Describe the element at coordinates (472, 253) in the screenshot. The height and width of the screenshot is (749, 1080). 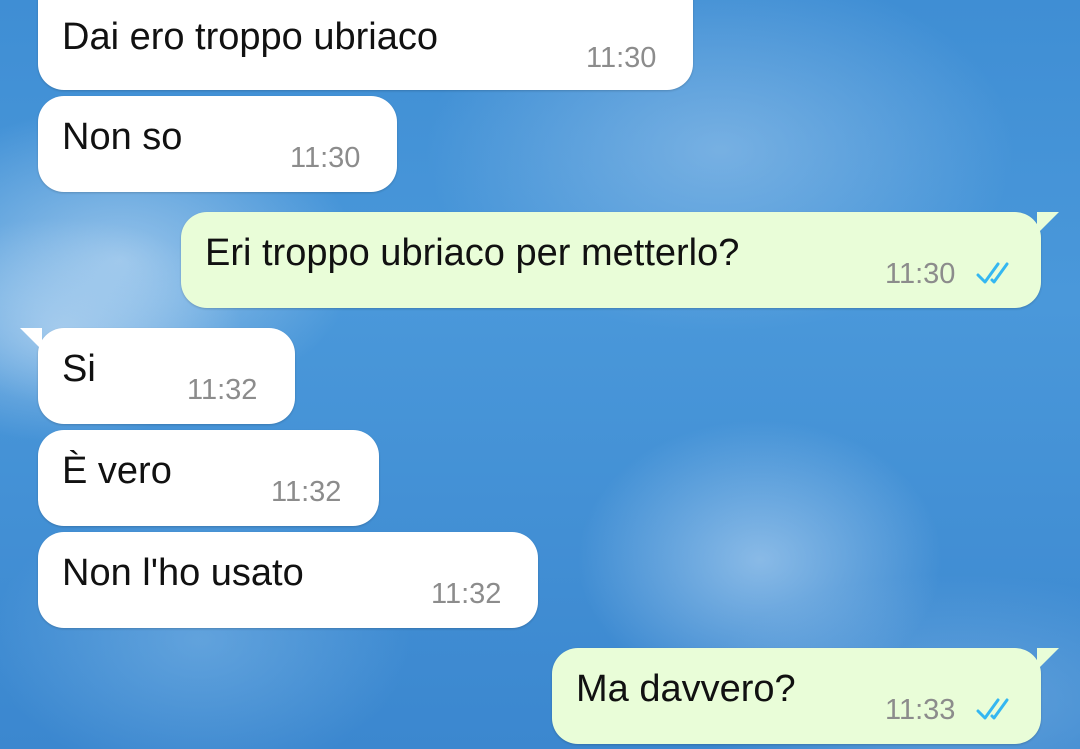
I see `message-text: Eri troppo ubriaco per metterlo?` at that location.